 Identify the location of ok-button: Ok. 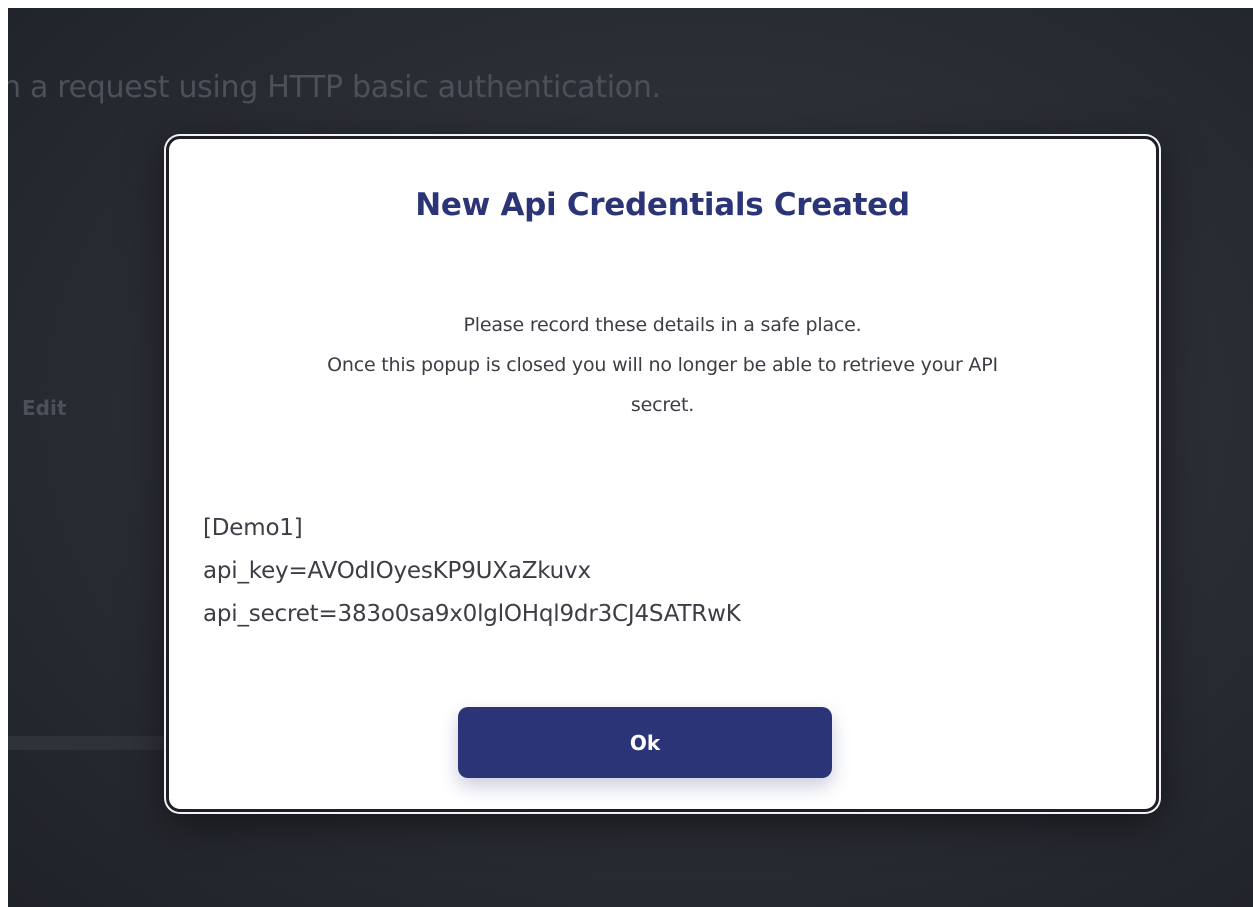
(645, 742).